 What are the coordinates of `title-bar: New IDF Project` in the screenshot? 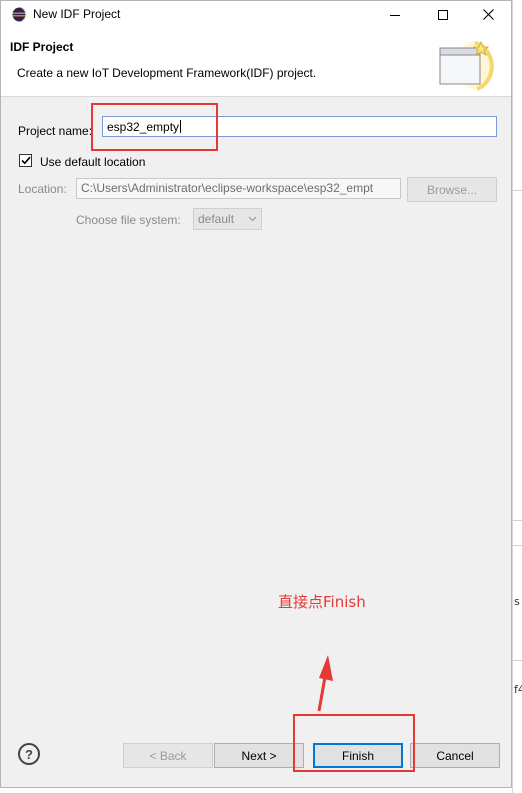 It's located at (256, 14).